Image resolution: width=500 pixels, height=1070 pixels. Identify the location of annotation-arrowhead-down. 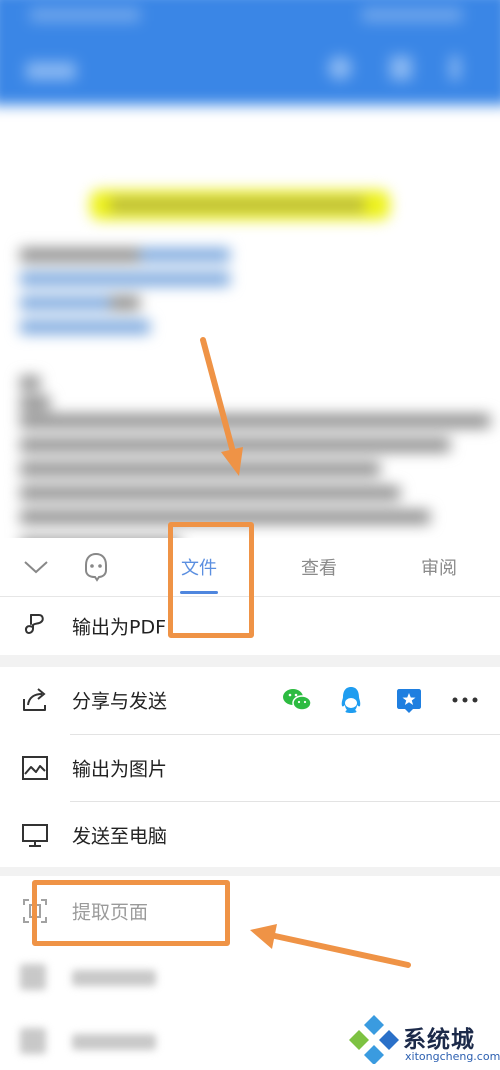
(232, 461).